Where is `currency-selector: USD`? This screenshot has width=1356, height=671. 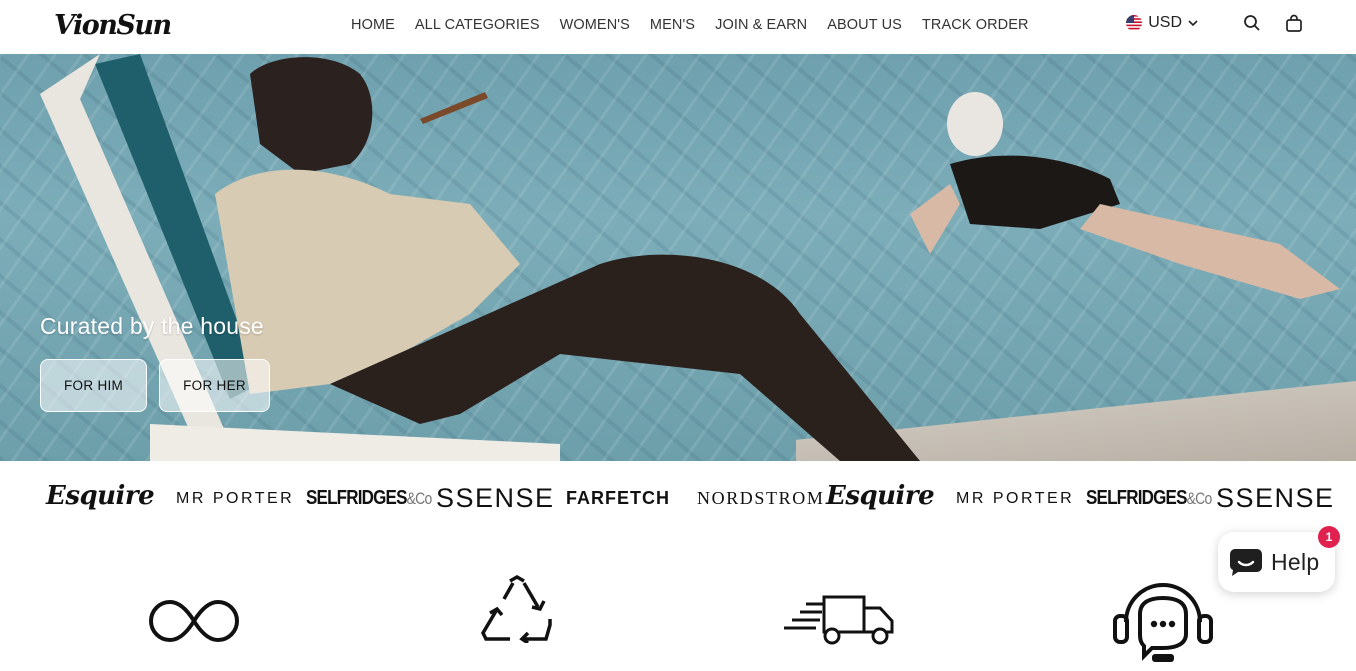 currency-selector: USD is located at coordinates (1162, 23).